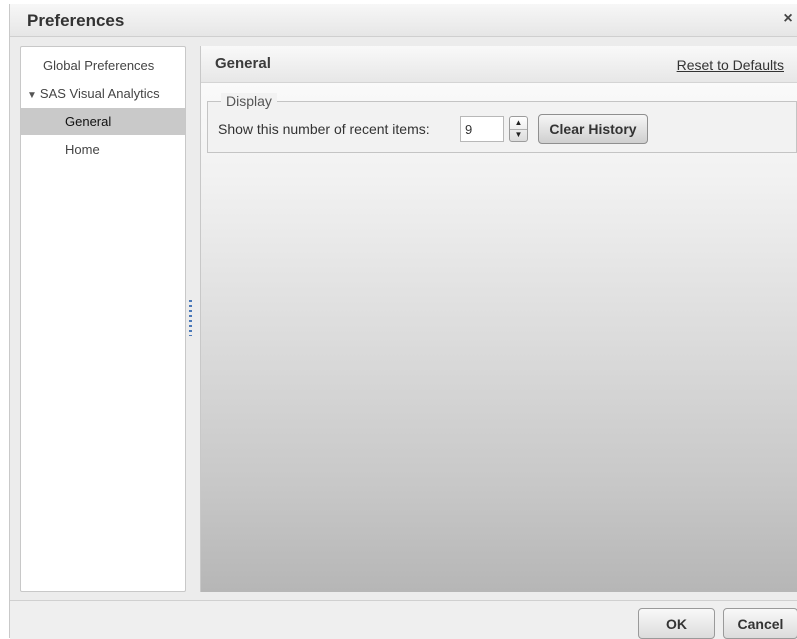  What do you see at coordinates (103, 149) in the screenshot?
I see `nav-item-home: Home` at bounding box center [103, 149].